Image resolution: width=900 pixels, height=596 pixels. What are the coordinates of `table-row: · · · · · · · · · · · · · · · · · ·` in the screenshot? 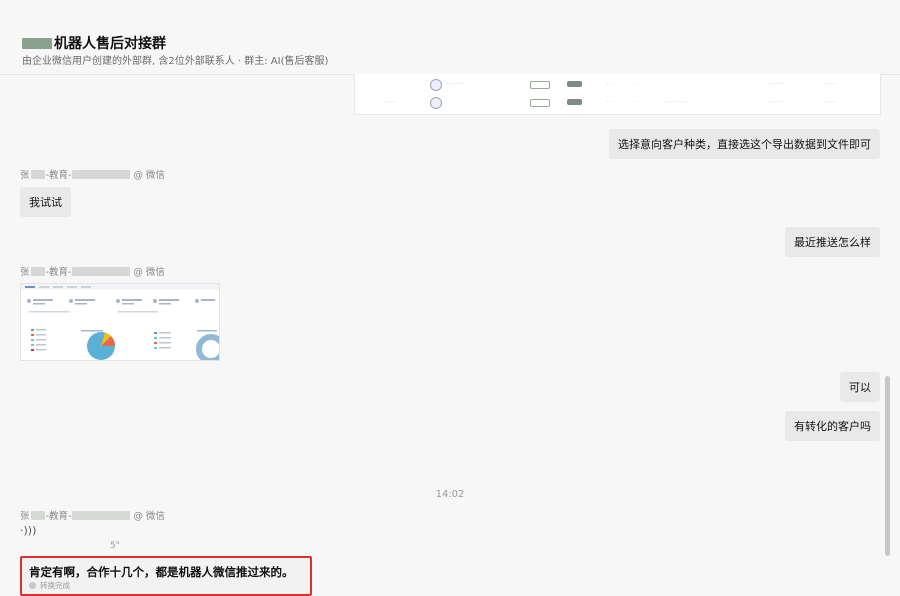 It's located at (617, 85).